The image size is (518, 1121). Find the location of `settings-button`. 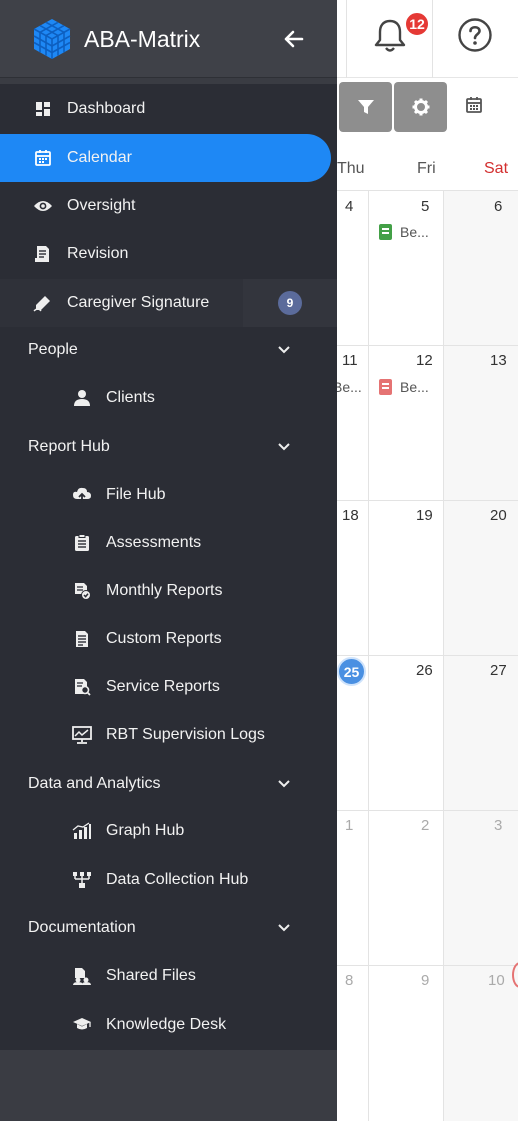

settings-button is located at coordinates (420, 107).